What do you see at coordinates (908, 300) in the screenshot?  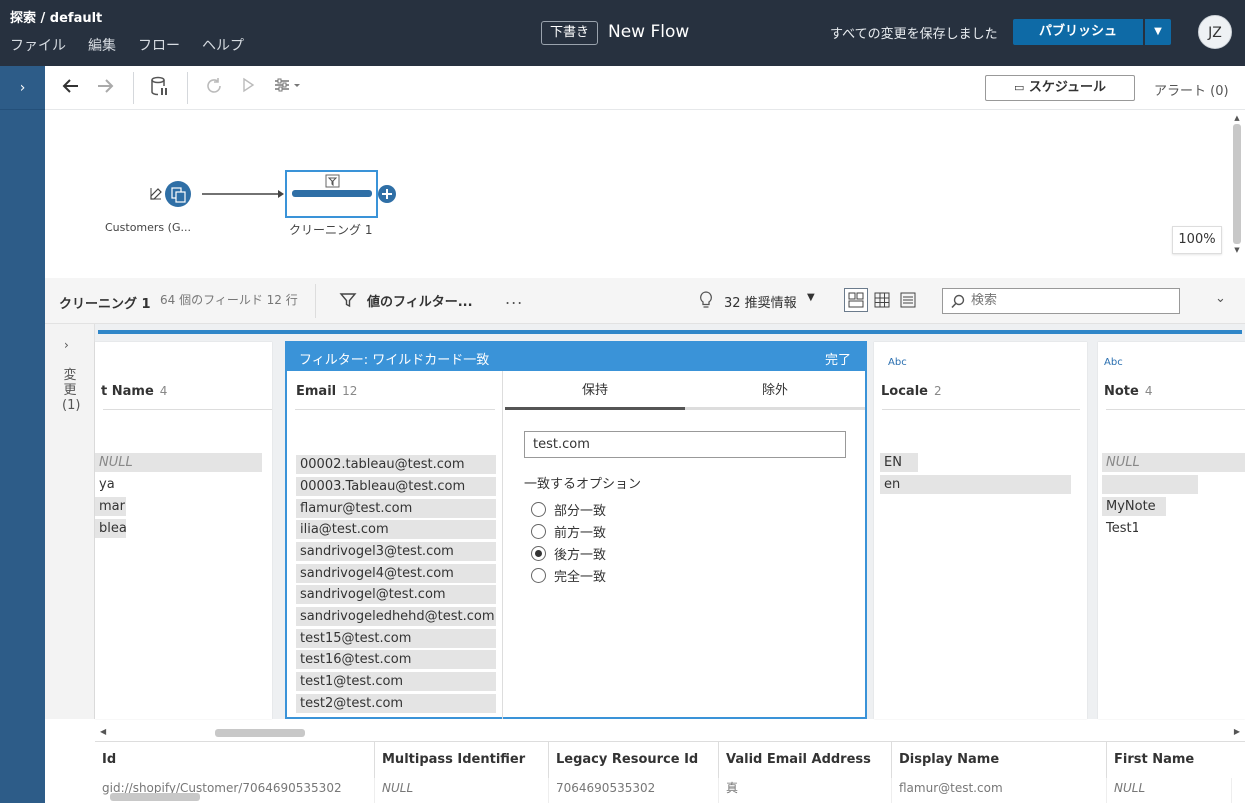 I see `list-view-button` at bounding box center [908, 300].